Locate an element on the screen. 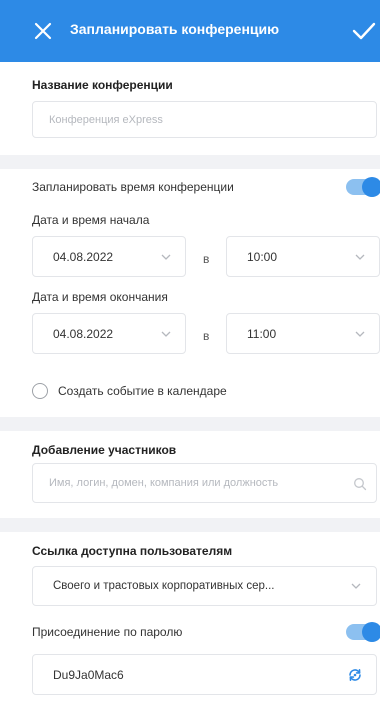  end-date-select: 04.08.2022 is located at coordinates (109, 333).